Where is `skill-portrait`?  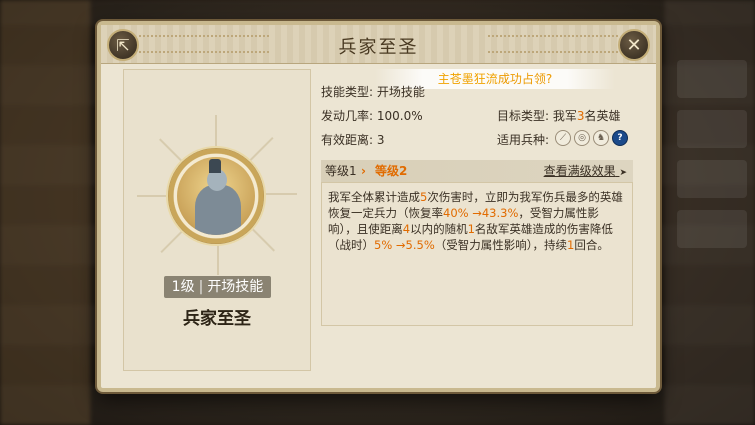 skill-portrait is located at coordinates (216, 196).